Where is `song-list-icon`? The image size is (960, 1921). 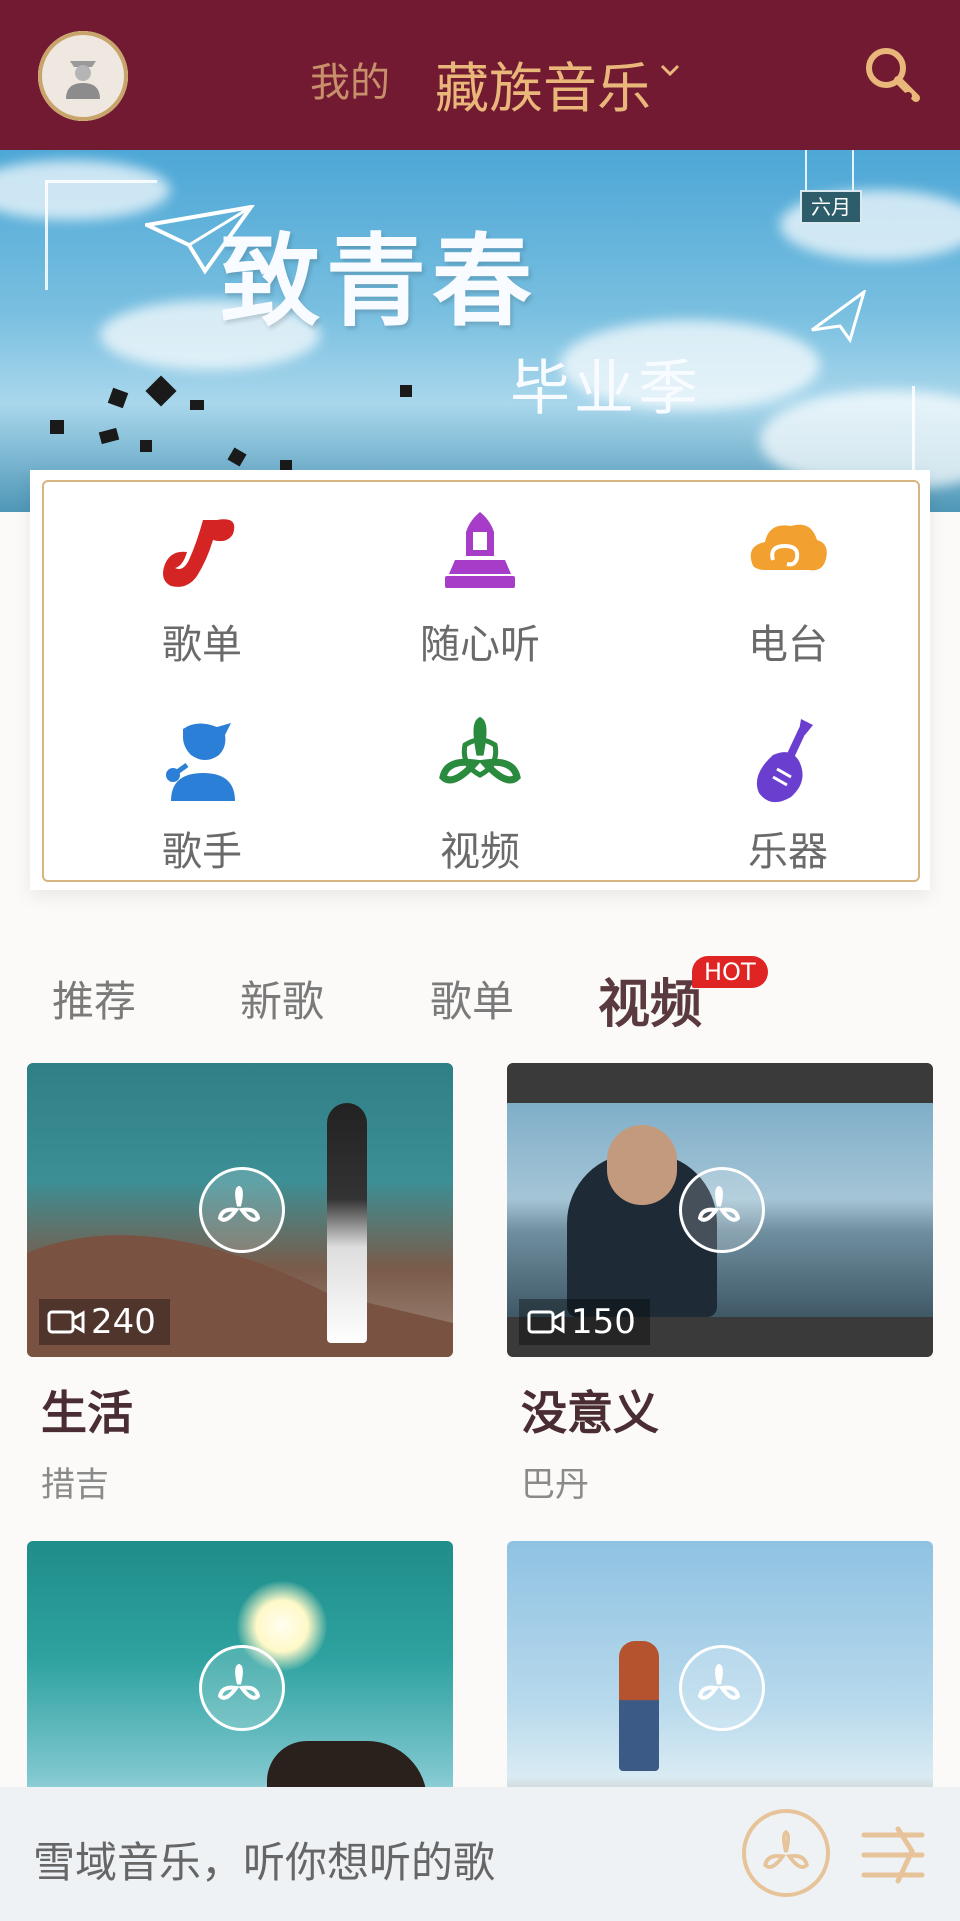
song-list-icon is located at coordinates (199, 553).